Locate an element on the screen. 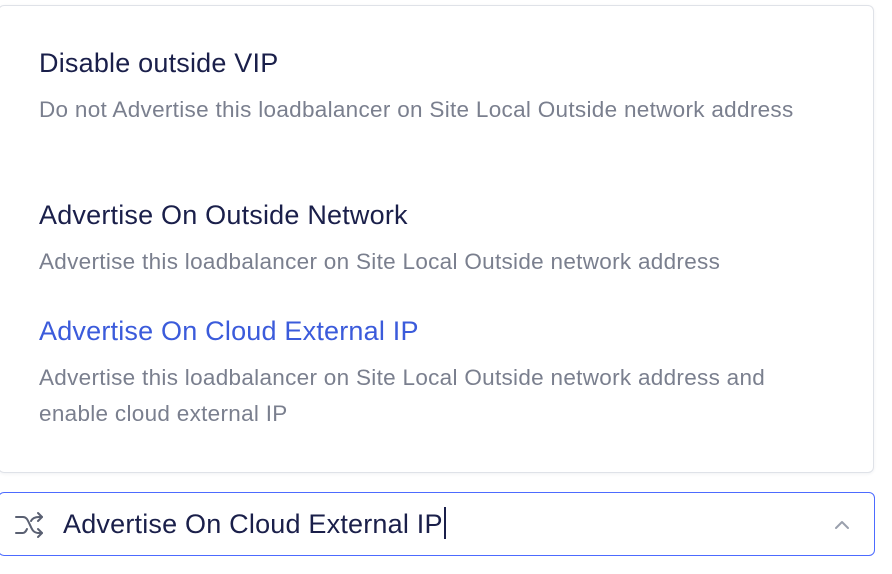 The image size is (892, 574). advertise-select-field: Advertise On Cloud External IP is located at coordinates (437, 524).